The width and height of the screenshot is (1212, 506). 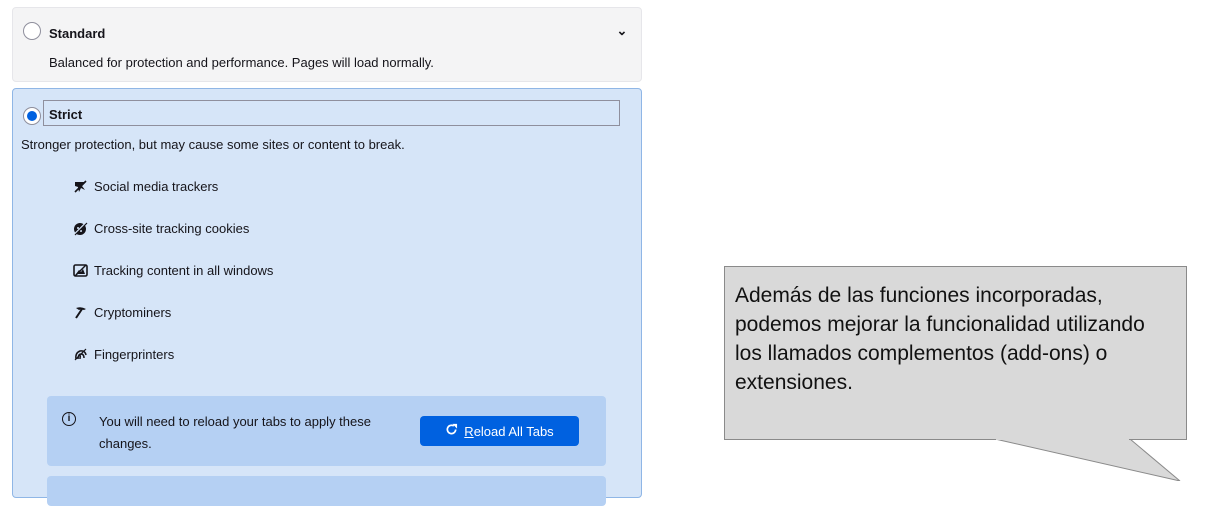 I want to click on feature-item: Tracking content in all windows, so click(x=173, y=270).